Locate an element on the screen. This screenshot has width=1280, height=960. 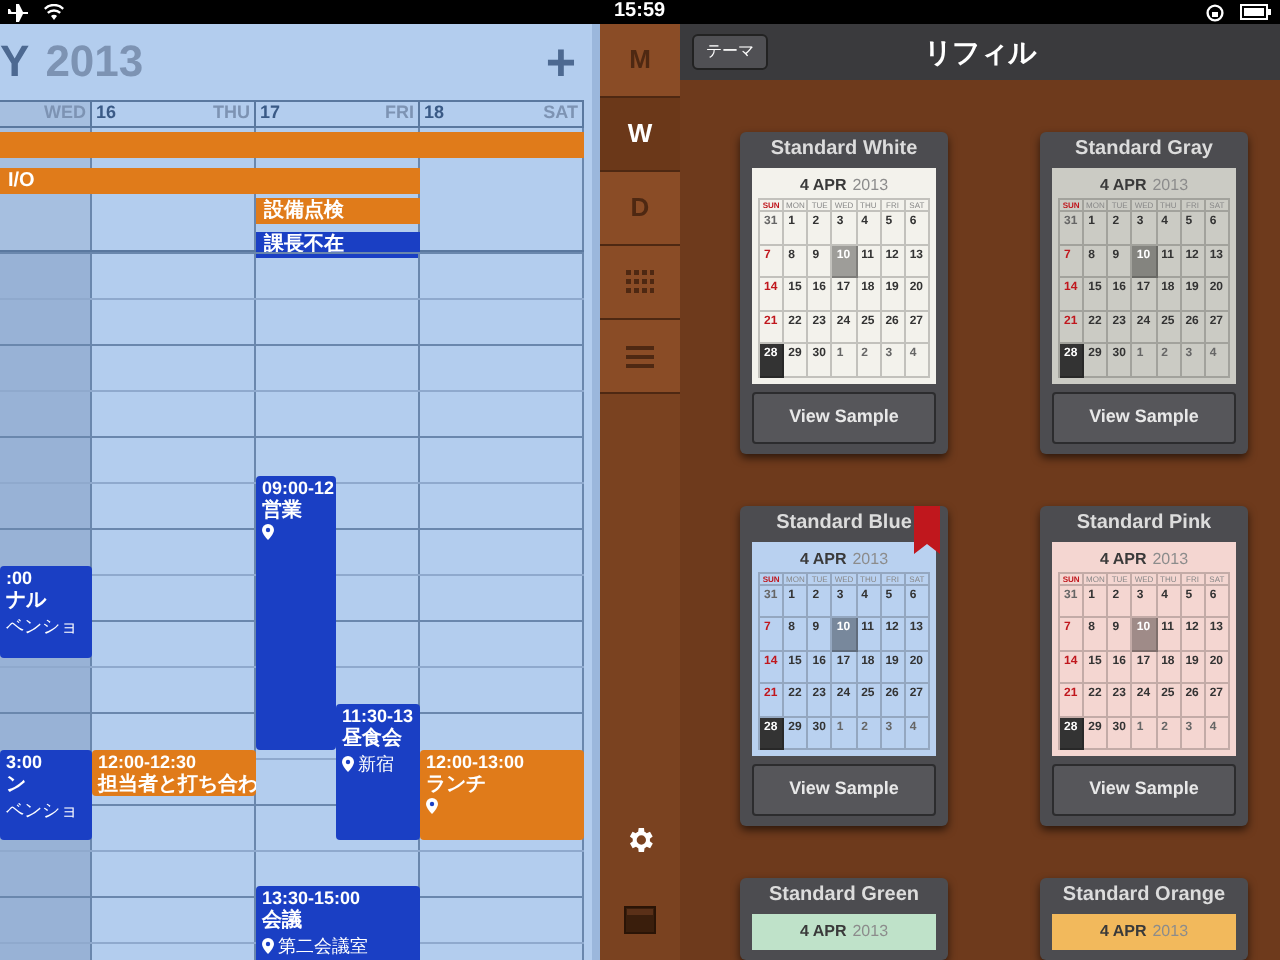
day-header: 18 SAT is located at coordinates (502, 114).